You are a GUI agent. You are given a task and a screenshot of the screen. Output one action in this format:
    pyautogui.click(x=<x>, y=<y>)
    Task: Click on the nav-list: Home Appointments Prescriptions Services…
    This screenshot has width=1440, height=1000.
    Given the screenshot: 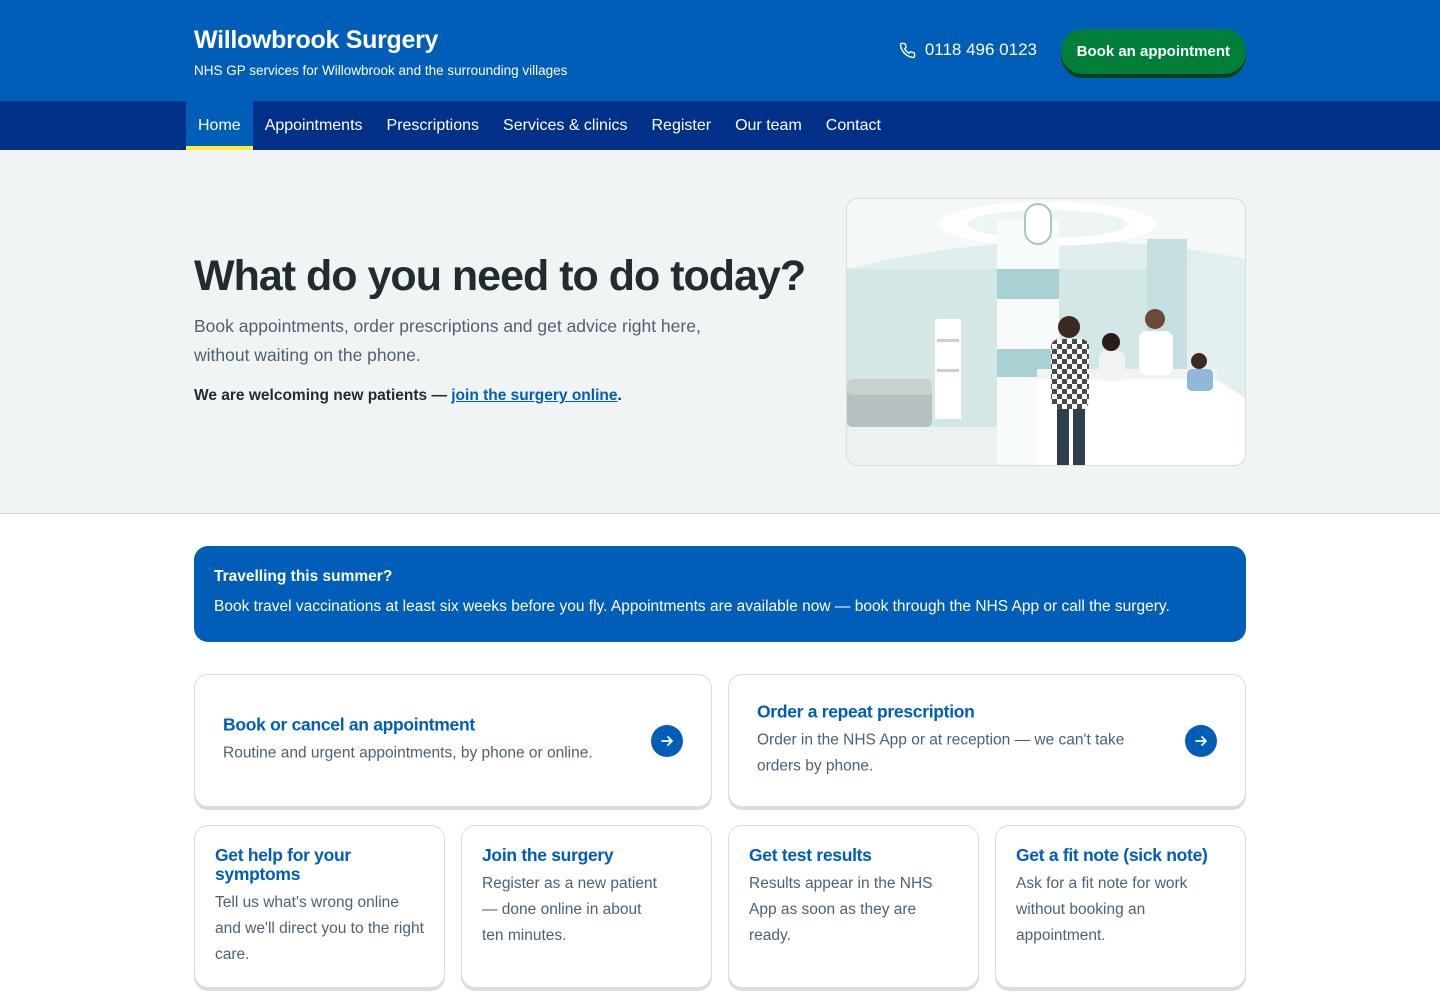 What is the action you would take?
    pyautogui.click(x=539, y=125)
    